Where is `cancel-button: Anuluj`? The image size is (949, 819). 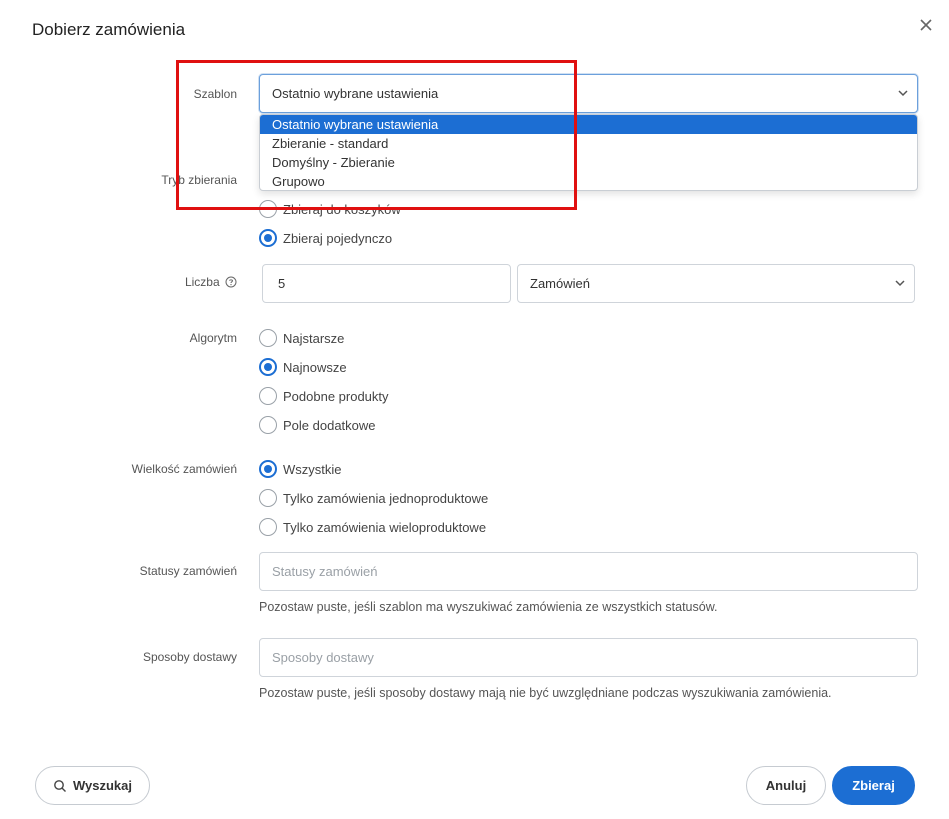
cancel-button: Anuluj is located at coordinates (786, 785).